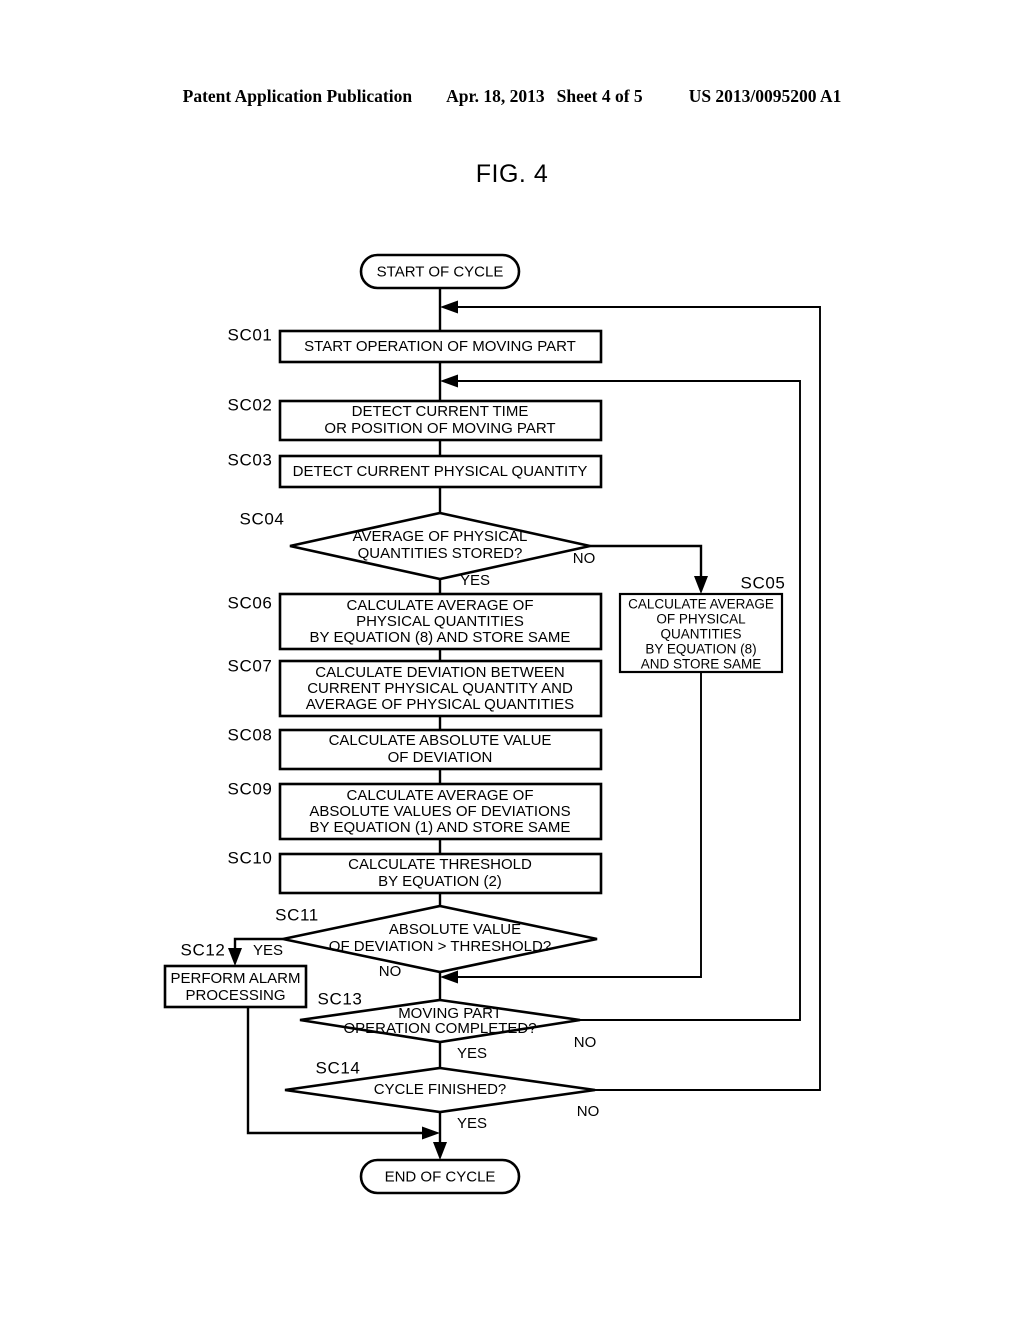 The image size is (1024, 1320). Describe the element at coordinates (701, 604) in the screenshot. I see `node-sc05-line1: CALCULATE AVERAGE` at that location.